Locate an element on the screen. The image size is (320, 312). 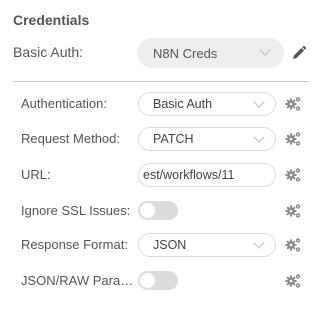
credentials-select-value: N8N Creds is located at coordinates (185, 53).